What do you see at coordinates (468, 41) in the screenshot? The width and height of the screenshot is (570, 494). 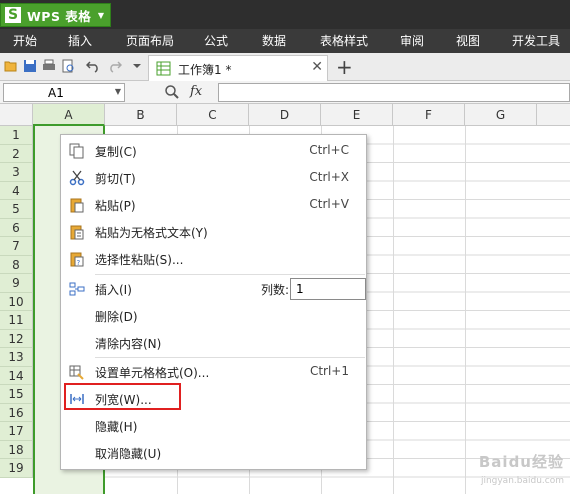 I see `tab-view: 视图` at bounding box center [468, 41].